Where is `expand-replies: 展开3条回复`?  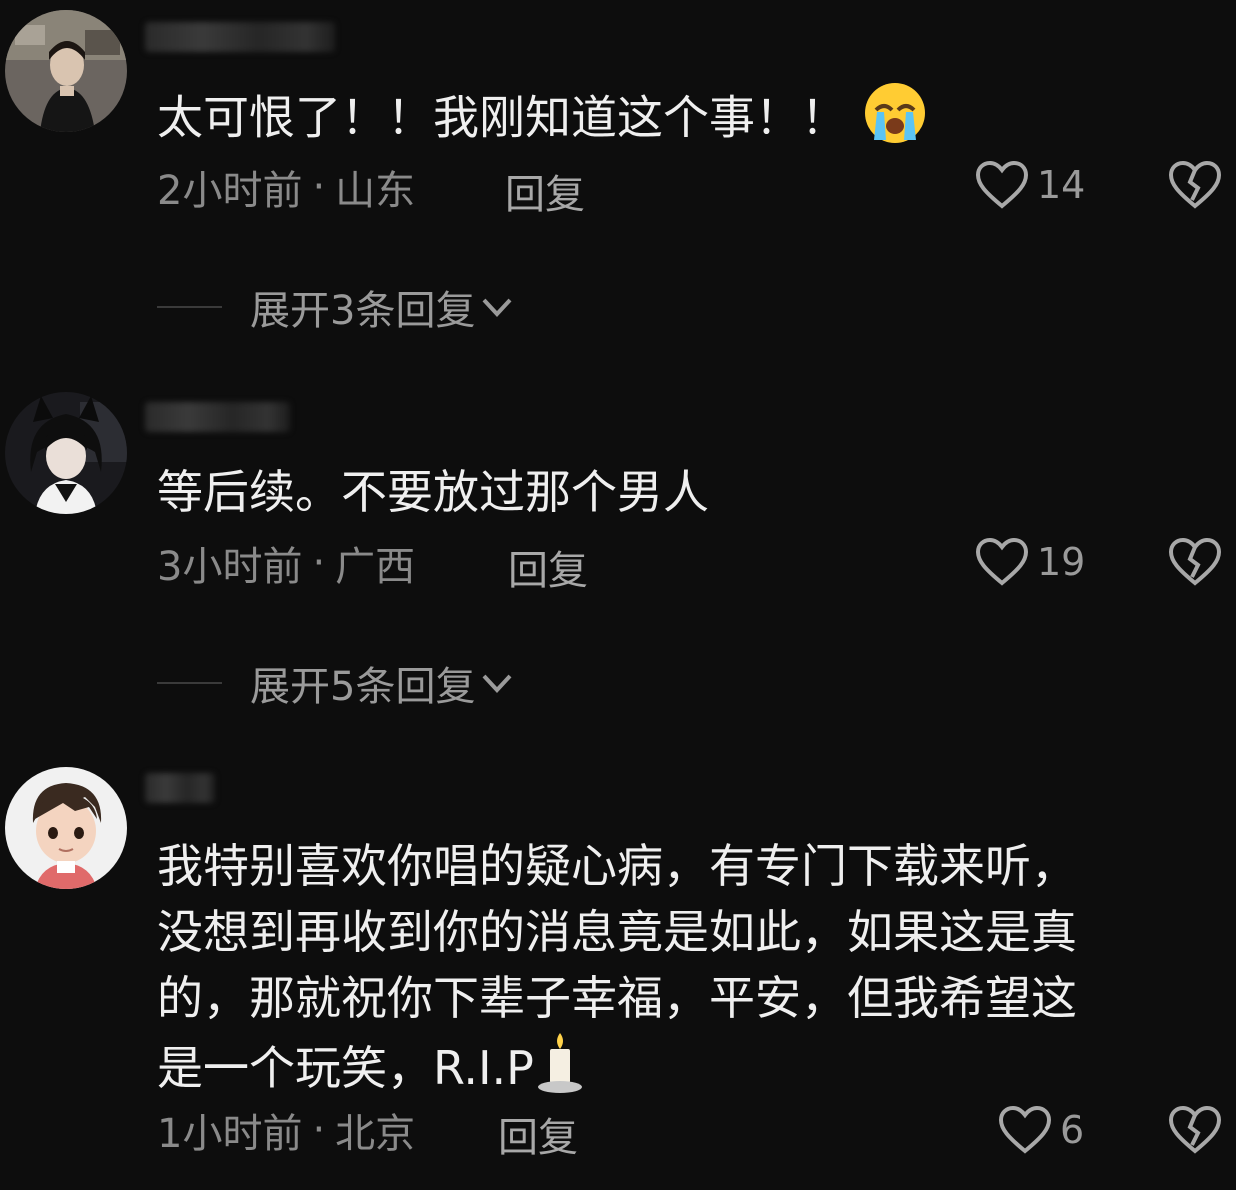 expand-replies: 展开3条回复 is located at coordinates (336, 307).